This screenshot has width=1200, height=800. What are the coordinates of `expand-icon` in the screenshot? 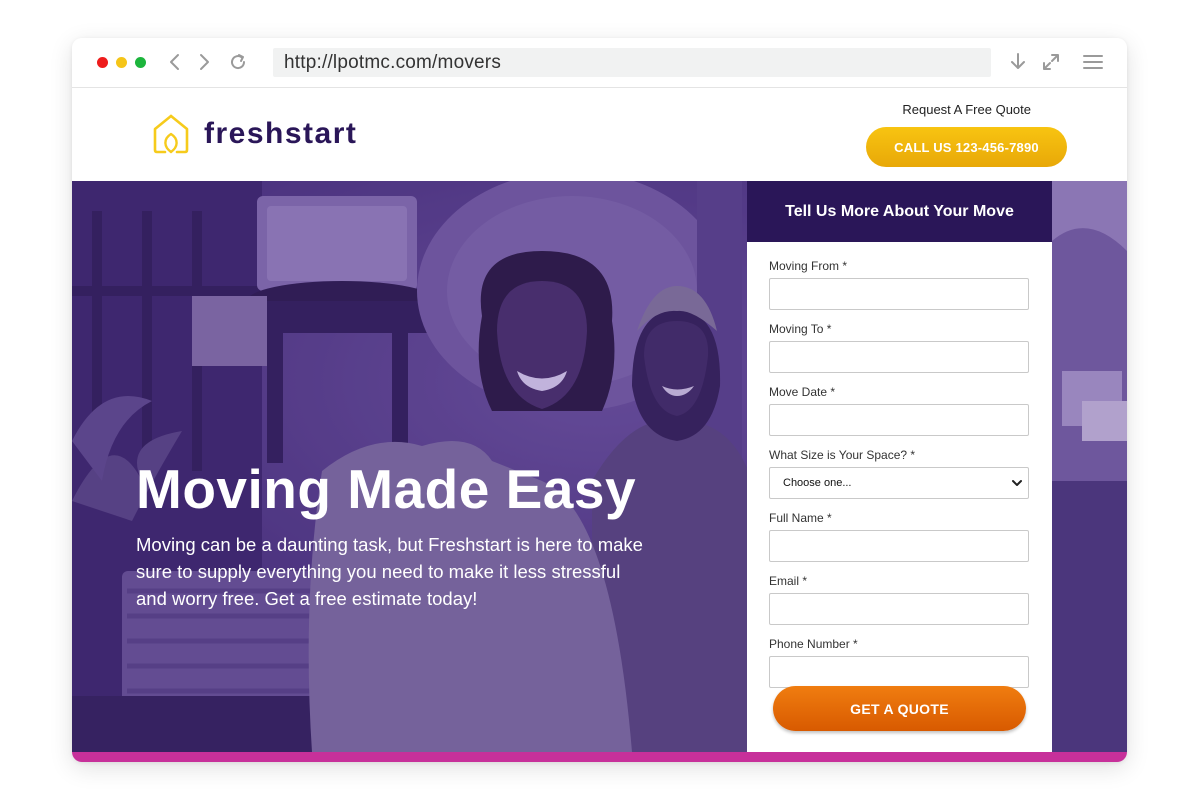 It's located at (1051, 62).